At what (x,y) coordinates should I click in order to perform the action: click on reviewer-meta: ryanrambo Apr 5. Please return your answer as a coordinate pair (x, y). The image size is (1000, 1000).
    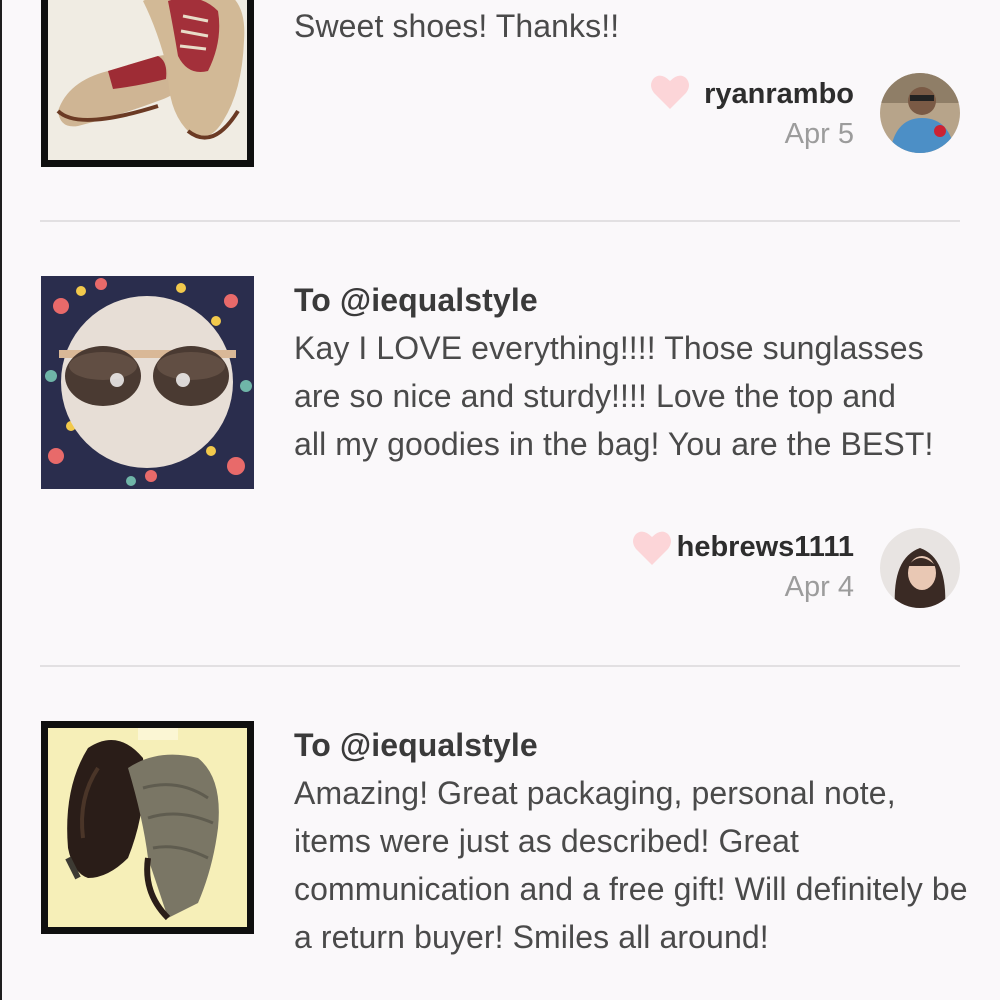
    Looking at the image, I should click on (779, 114).